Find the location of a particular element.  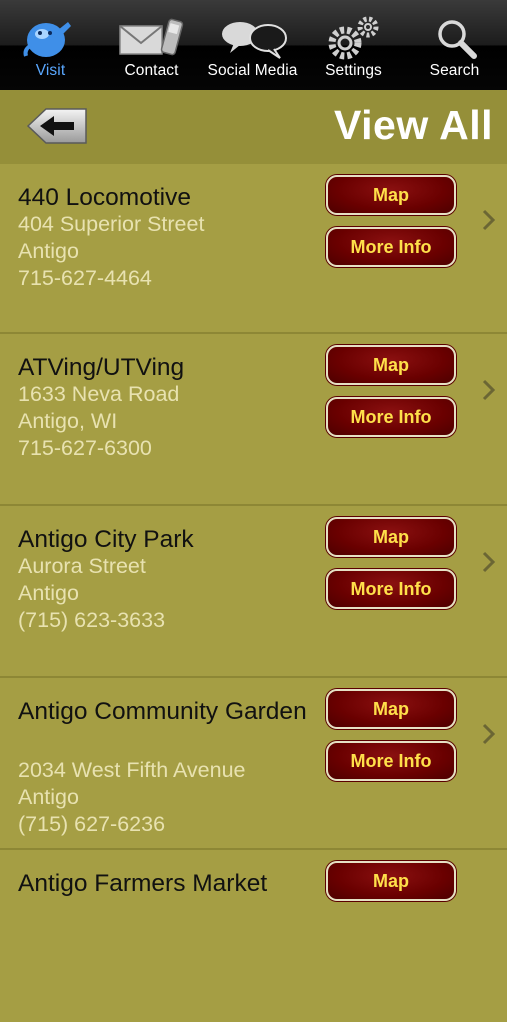

listing-phone: 715-627-4464 is located at coordinates (85, 278).